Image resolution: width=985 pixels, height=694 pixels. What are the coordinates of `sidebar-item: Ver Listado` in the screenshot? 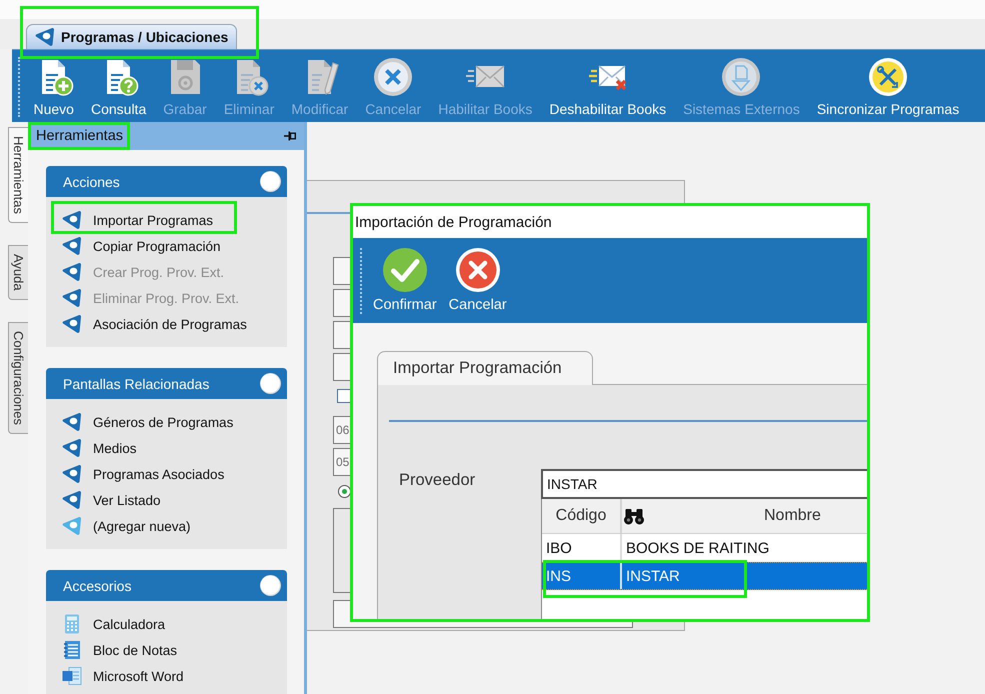 It's located at (111, 500).